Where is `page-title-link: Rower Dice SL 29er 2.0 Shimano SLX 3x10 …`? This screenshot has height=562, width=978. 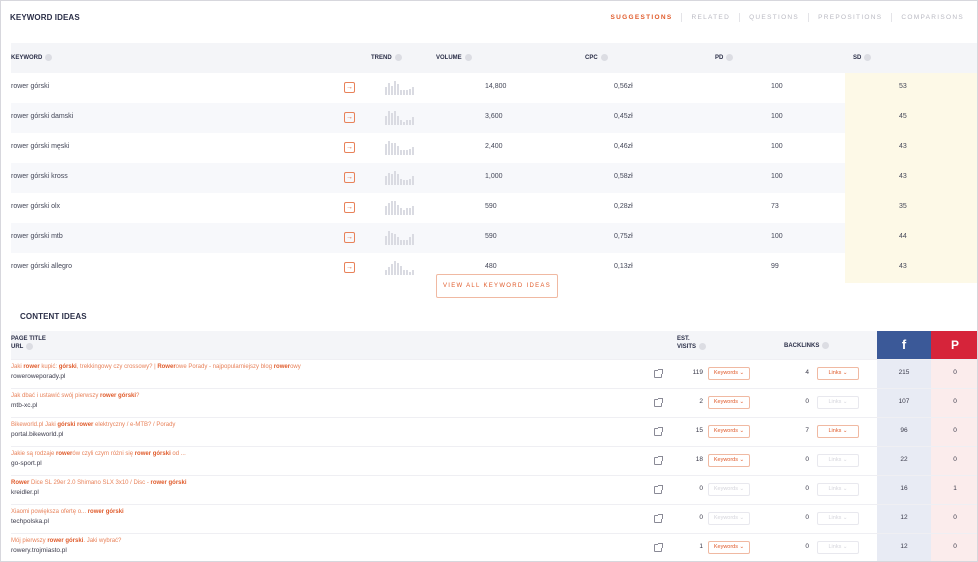
page-title-link: Rower Dice SL 29er 2.0 Shimano SLX 3x10 … is located at coordinates (99, 483).